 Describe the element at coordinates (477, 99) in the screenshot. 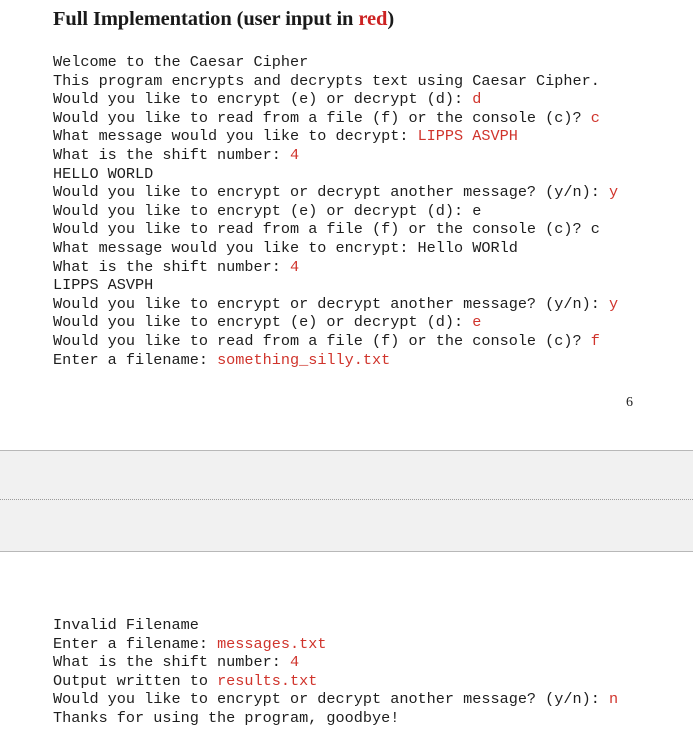

I see `console-user-input: d` at that location.